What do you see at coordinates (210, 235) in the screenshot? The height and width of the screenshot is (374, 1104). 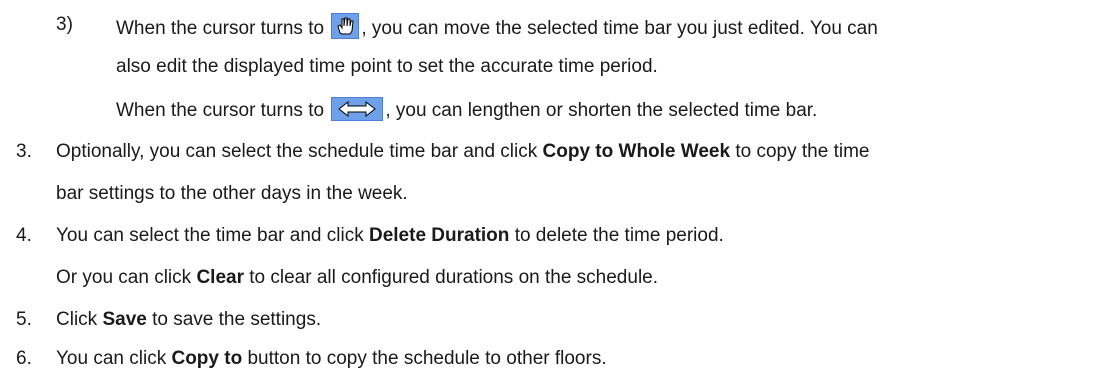 I see `step-text: You can select the time bar and click` at bounding box center [210, 235].